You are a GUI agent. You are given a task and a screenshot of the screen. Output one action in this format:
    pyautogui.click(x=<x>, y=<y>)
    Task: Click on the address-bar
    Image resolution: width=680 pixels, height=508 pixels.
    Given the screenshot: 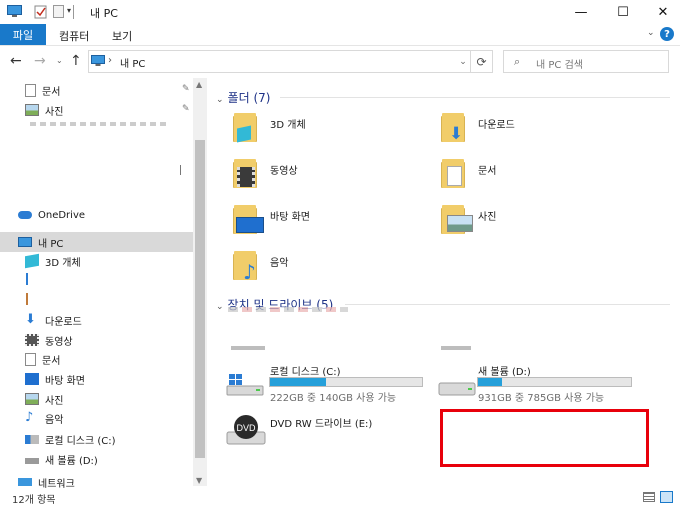 What is the action you would take?
    pyautogui.click(x=279, y=61)
    